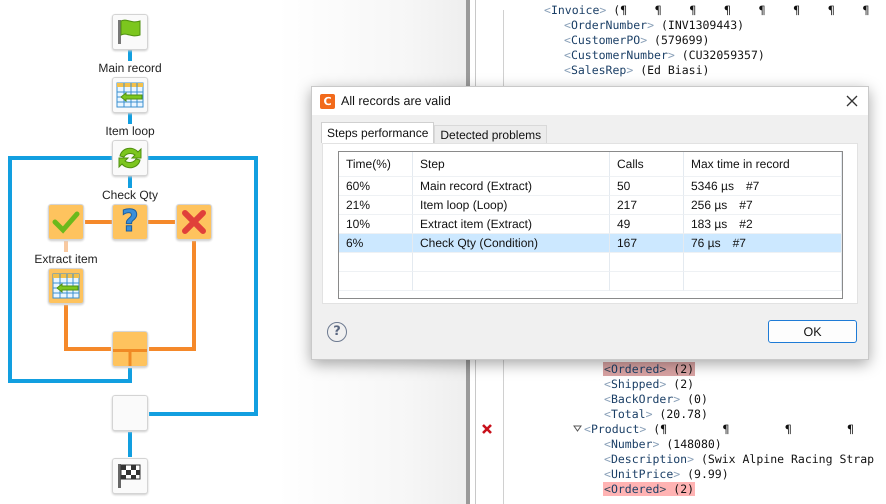  I want to click on app-logo-icon: C, so click(327, 101).